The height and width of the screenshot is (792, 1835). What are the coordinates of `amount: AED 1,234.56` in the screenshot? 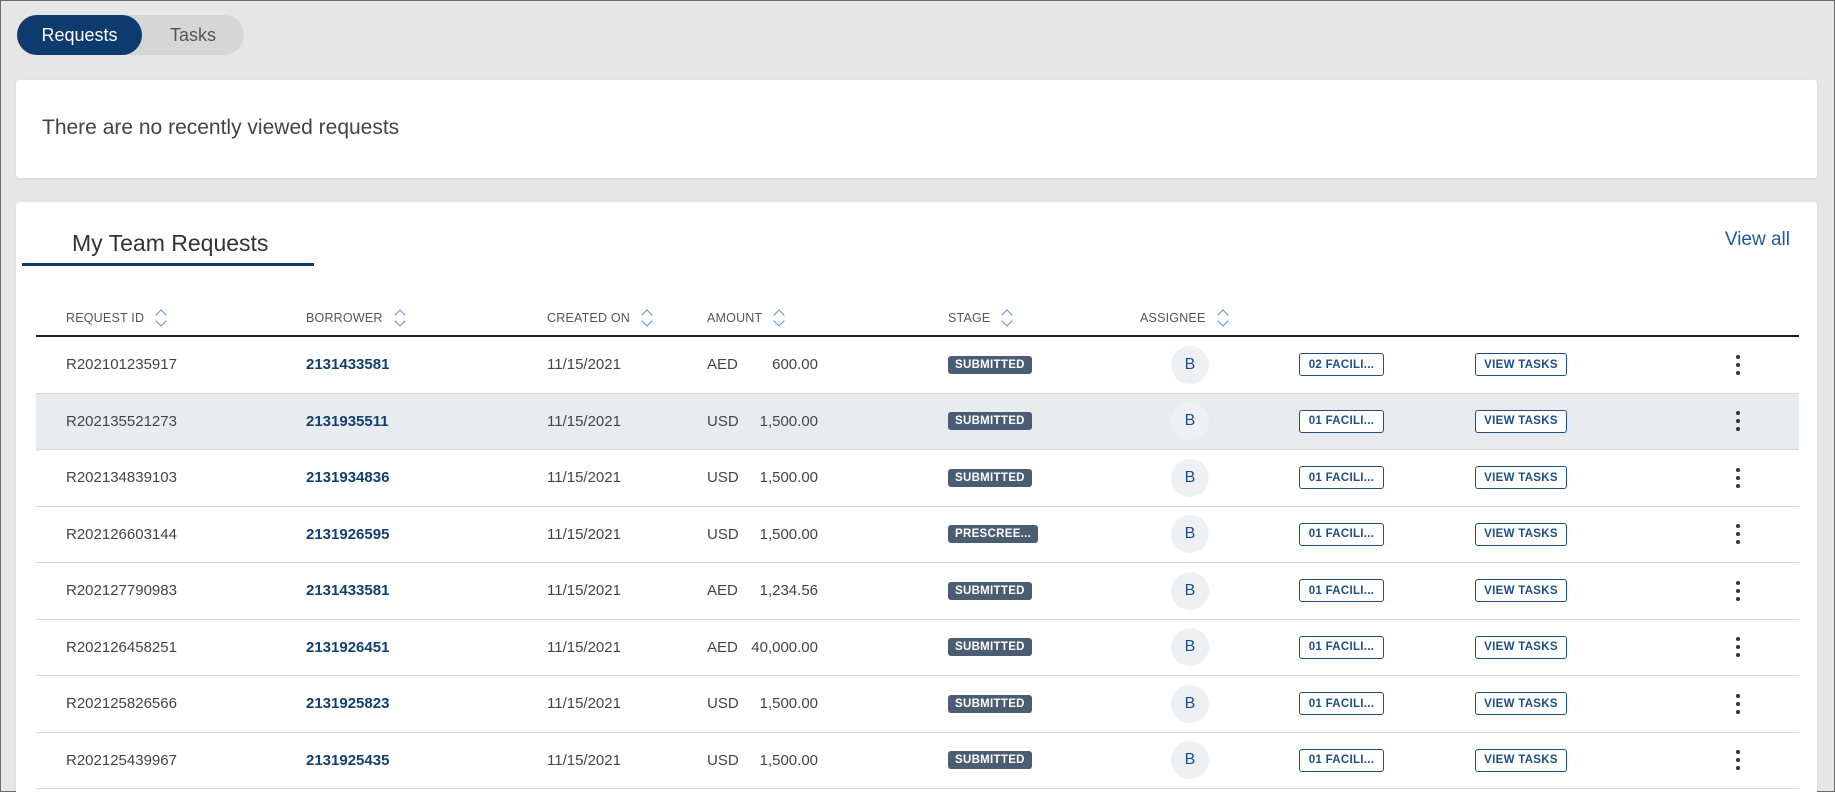 It's located at (762, 591).